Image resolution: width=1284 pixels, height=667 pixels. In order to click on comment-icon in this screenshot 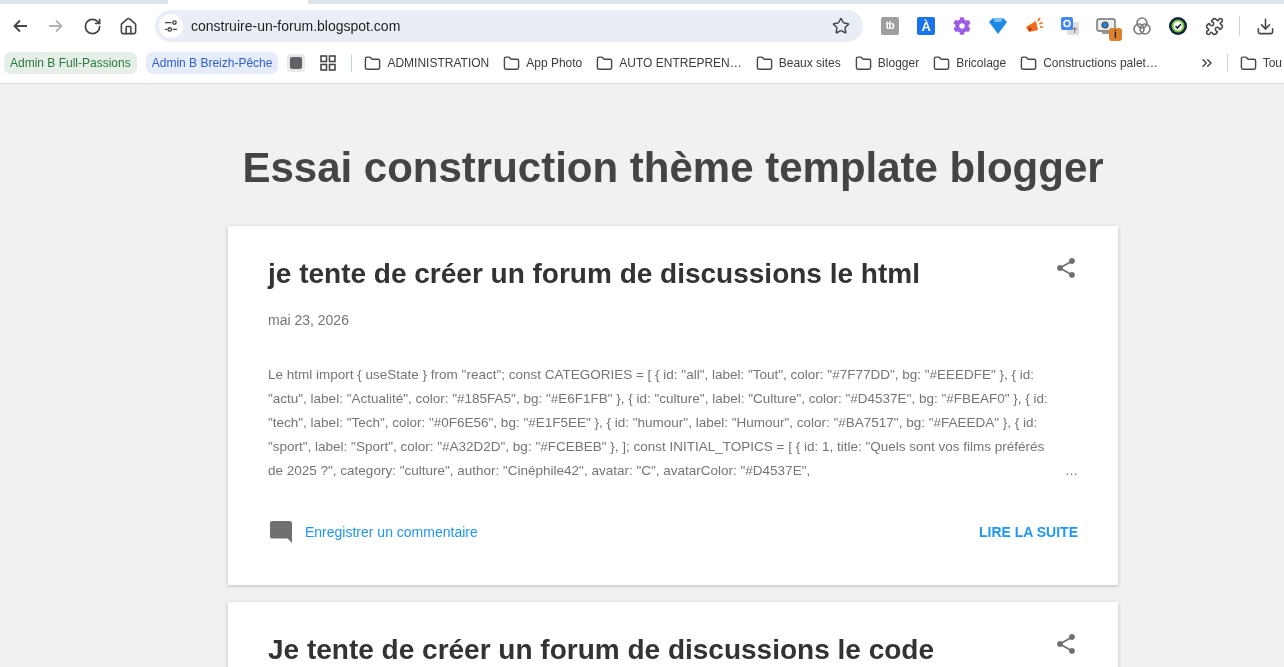, I will do `click(281, 532)`.